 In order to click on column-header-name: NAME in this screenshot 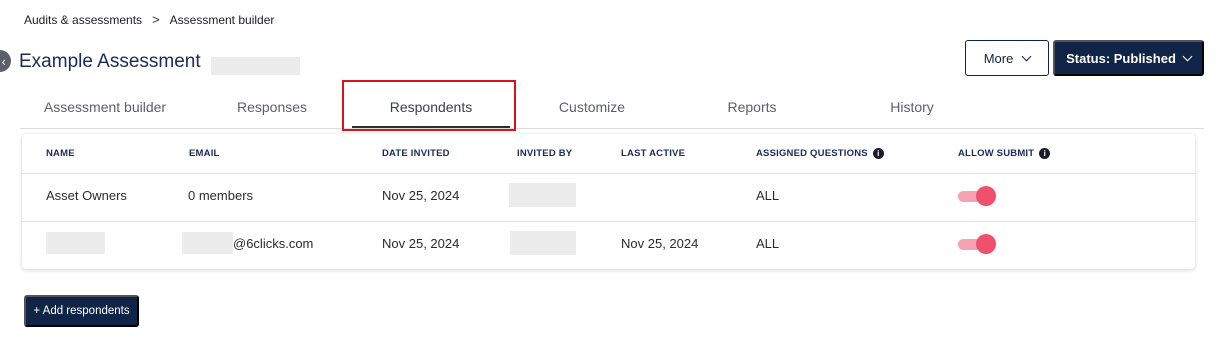, I will do `click(60, 153)`.